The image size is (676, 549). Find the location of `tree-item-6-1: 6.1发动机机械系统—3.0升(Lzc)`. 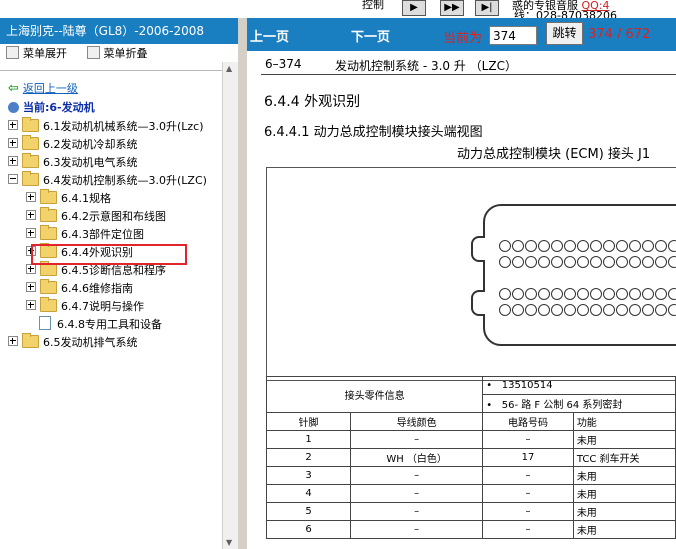

tree-item-6-1: 6.1发动机机械系统—3.0升(Lzc) is located at coordinates (106, 126).